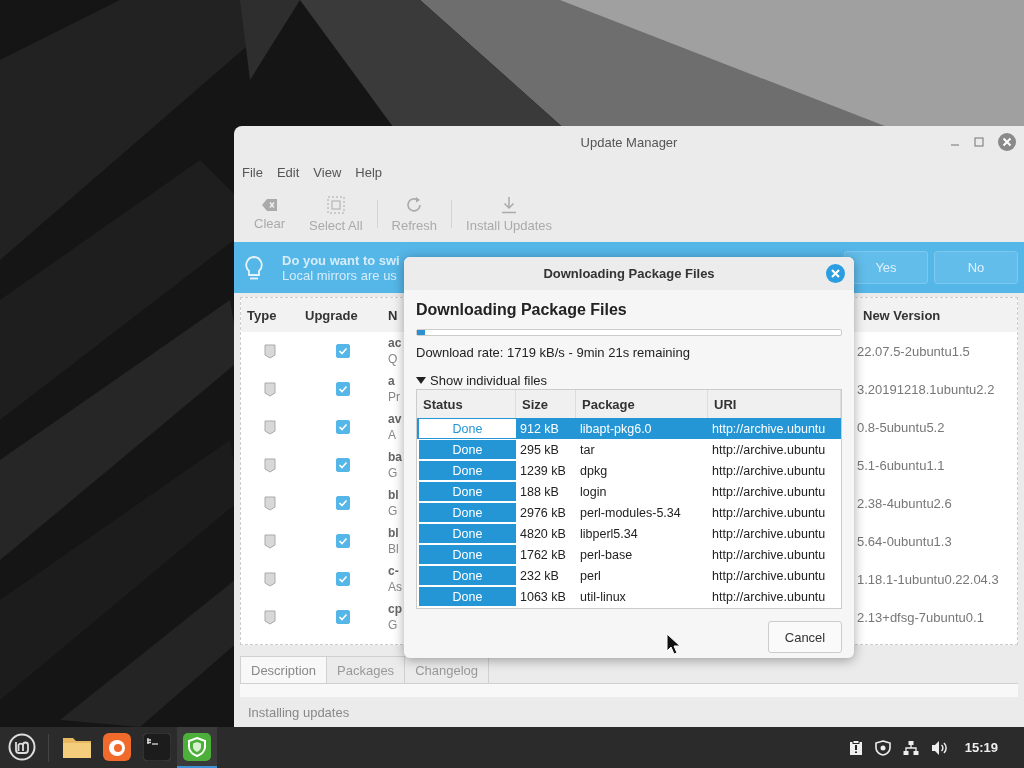 The width and height of the screenshot is (1024, 768). Describe the element at coordinates (594, 470) in the screenshot. I see `table-cell-text: dpkg` at that location.